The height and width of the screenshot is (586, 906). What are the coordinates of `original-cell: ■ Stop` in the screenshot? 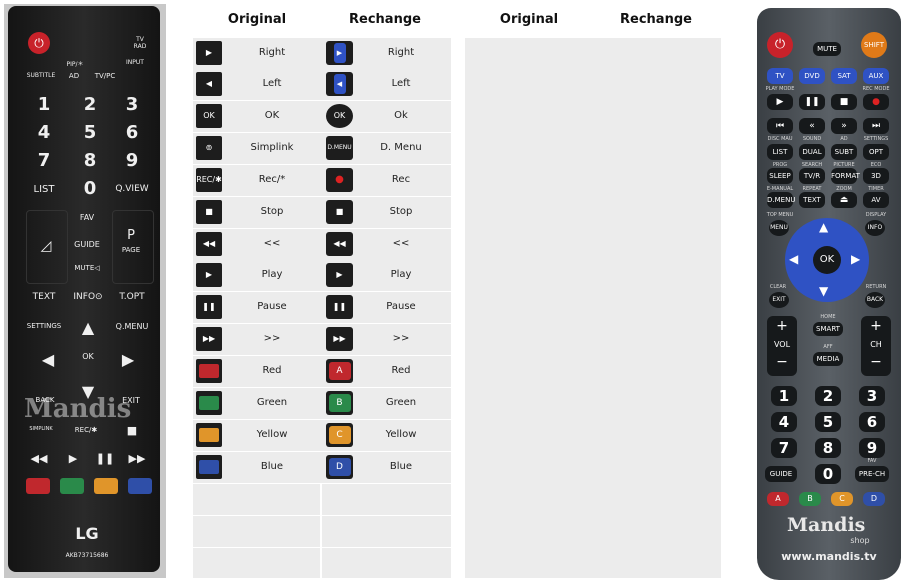 It's located at (256, 212).